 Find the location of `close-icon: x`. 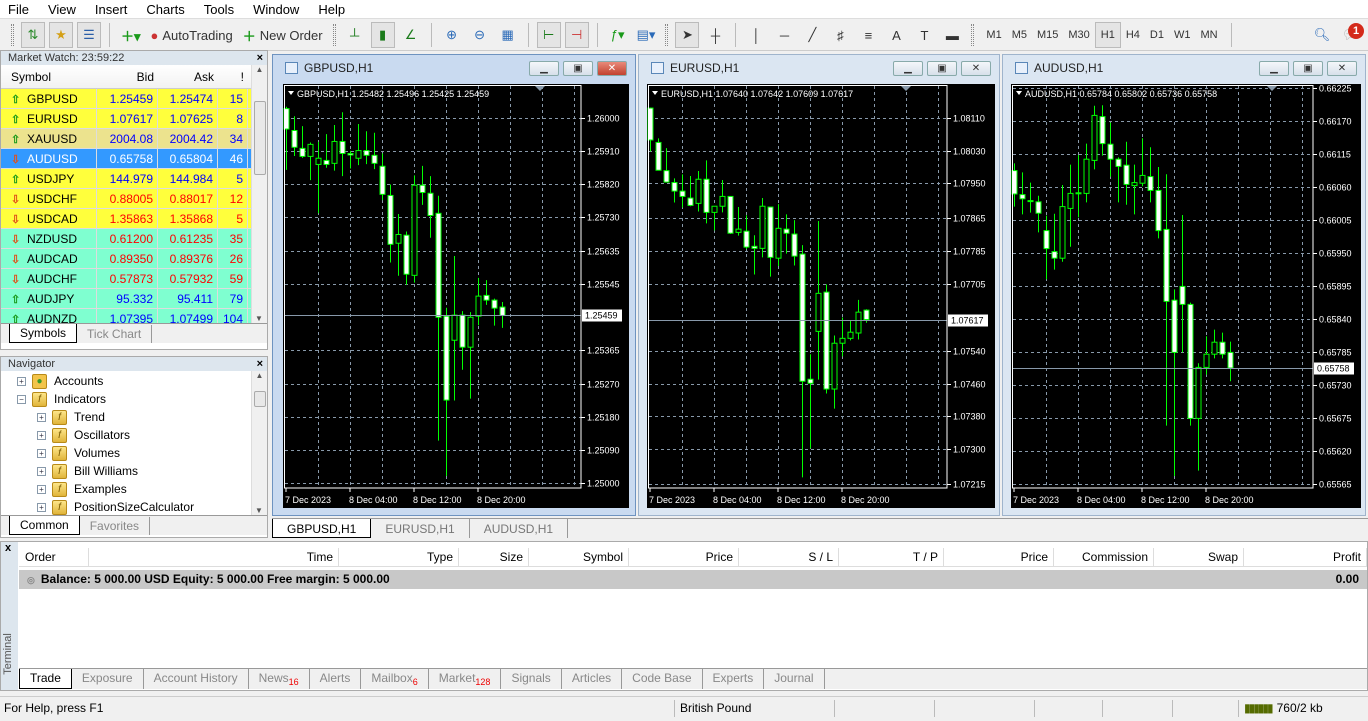

close-icon: x is located at coordinates (9, 548).